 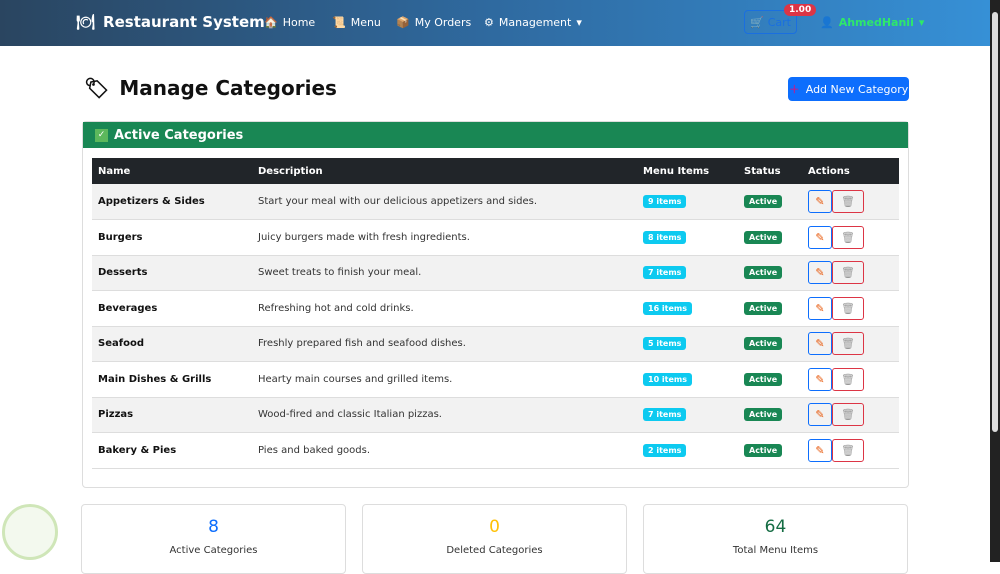 I want to click on nav-home: 🏠 Home, so click(x=289, y=22).